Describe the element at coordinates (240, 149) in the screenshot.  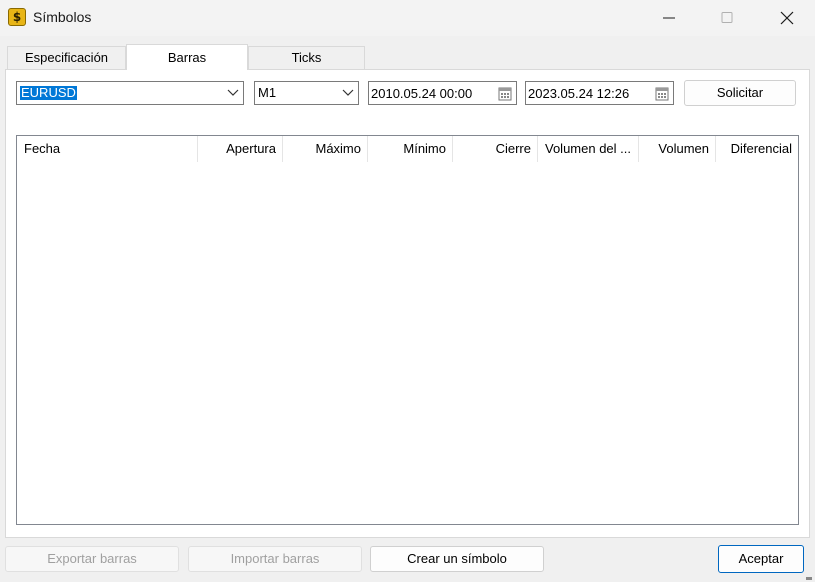
I see `column-header-apertura: Apertura` at that location.